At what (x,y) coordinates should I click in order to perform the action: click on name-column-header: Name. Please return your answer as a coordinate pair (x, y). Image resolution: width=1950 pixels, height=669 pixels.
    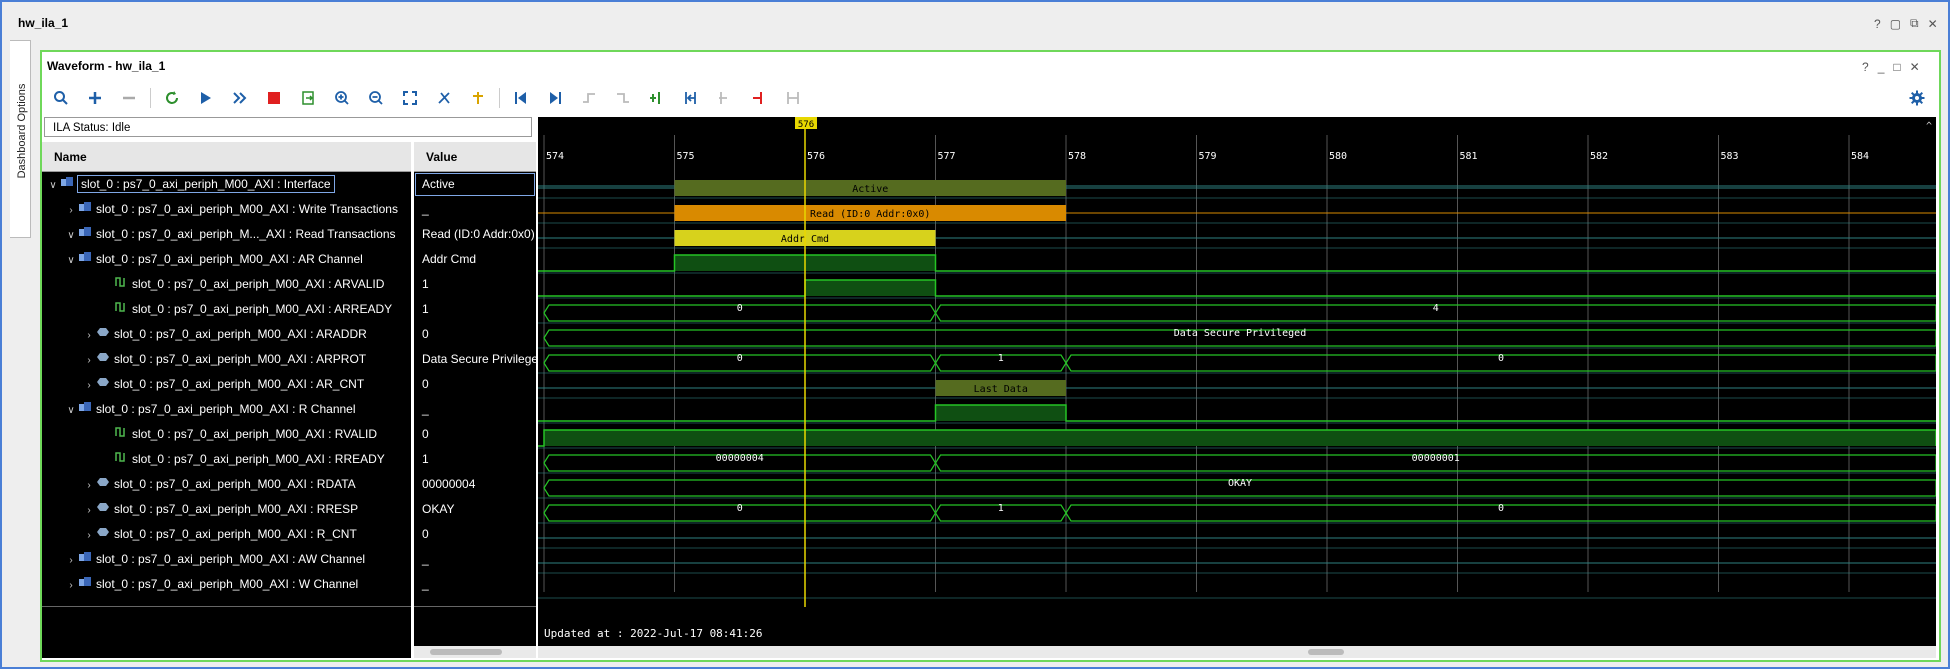
    Looking at the image, I should click on (226, 157).